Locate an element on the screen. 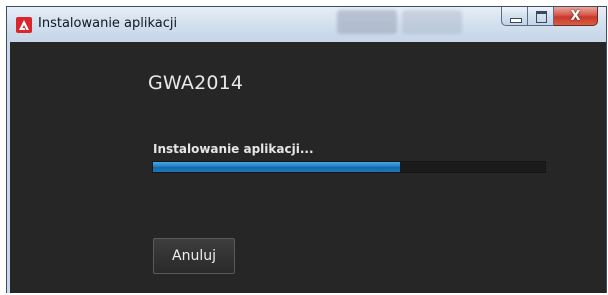 This screenshot has height=295, width=608. adobe-air-icon is located at coordinates (24, 25).